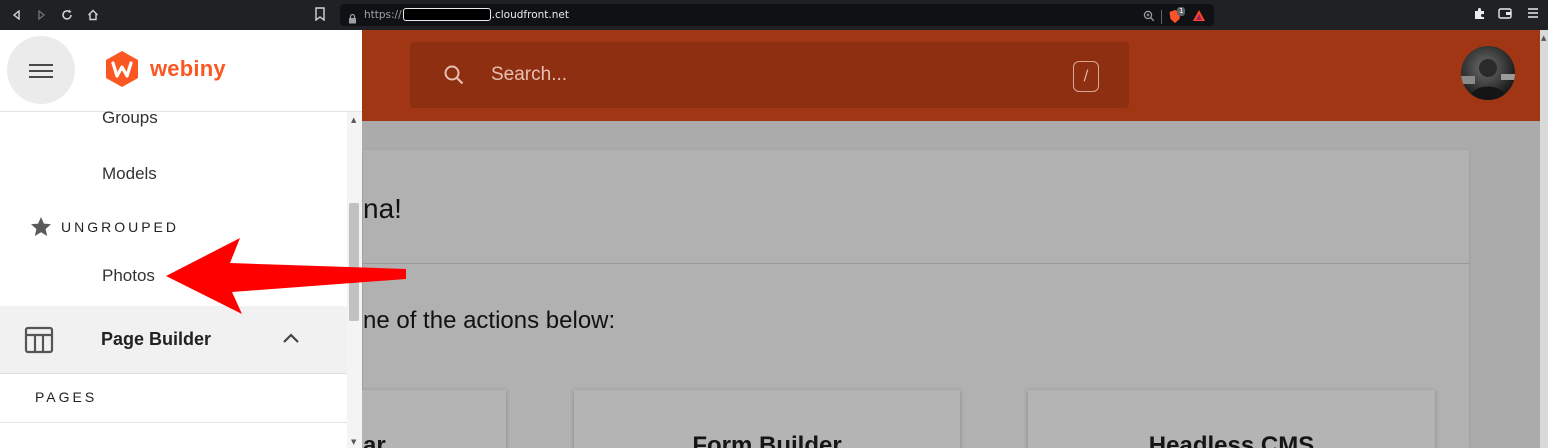  I want to click on brand-name: webiny, so click(188, 68).